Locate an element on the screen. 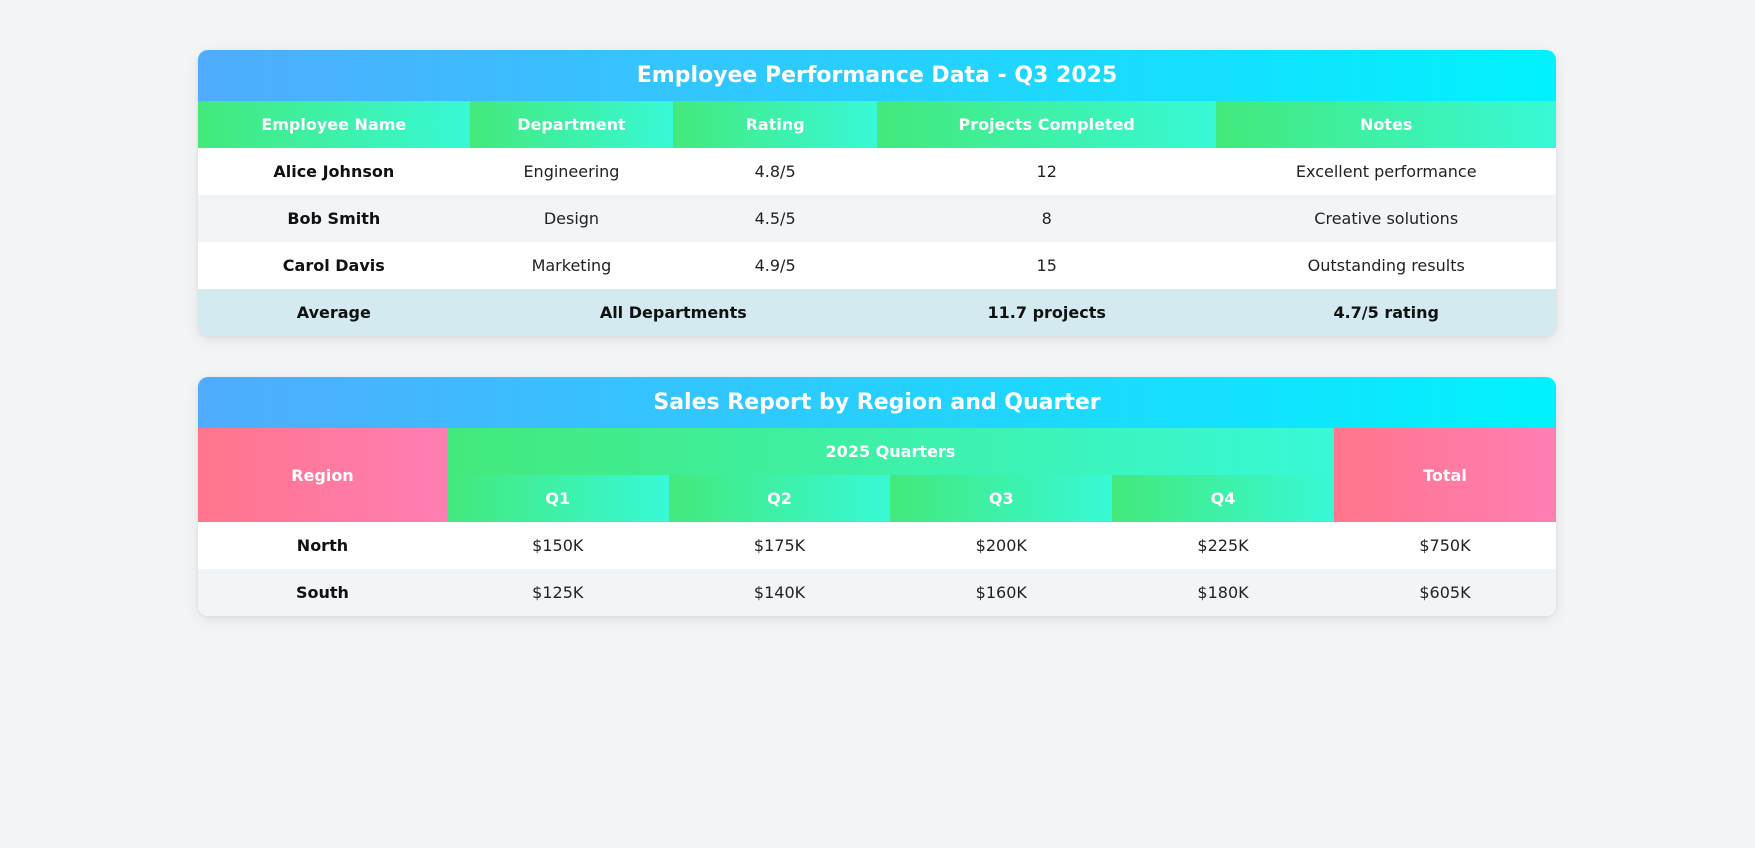 This screenshot has height=848, width=1755. column-header-rating: Rating is located at coordinates (775, 124).